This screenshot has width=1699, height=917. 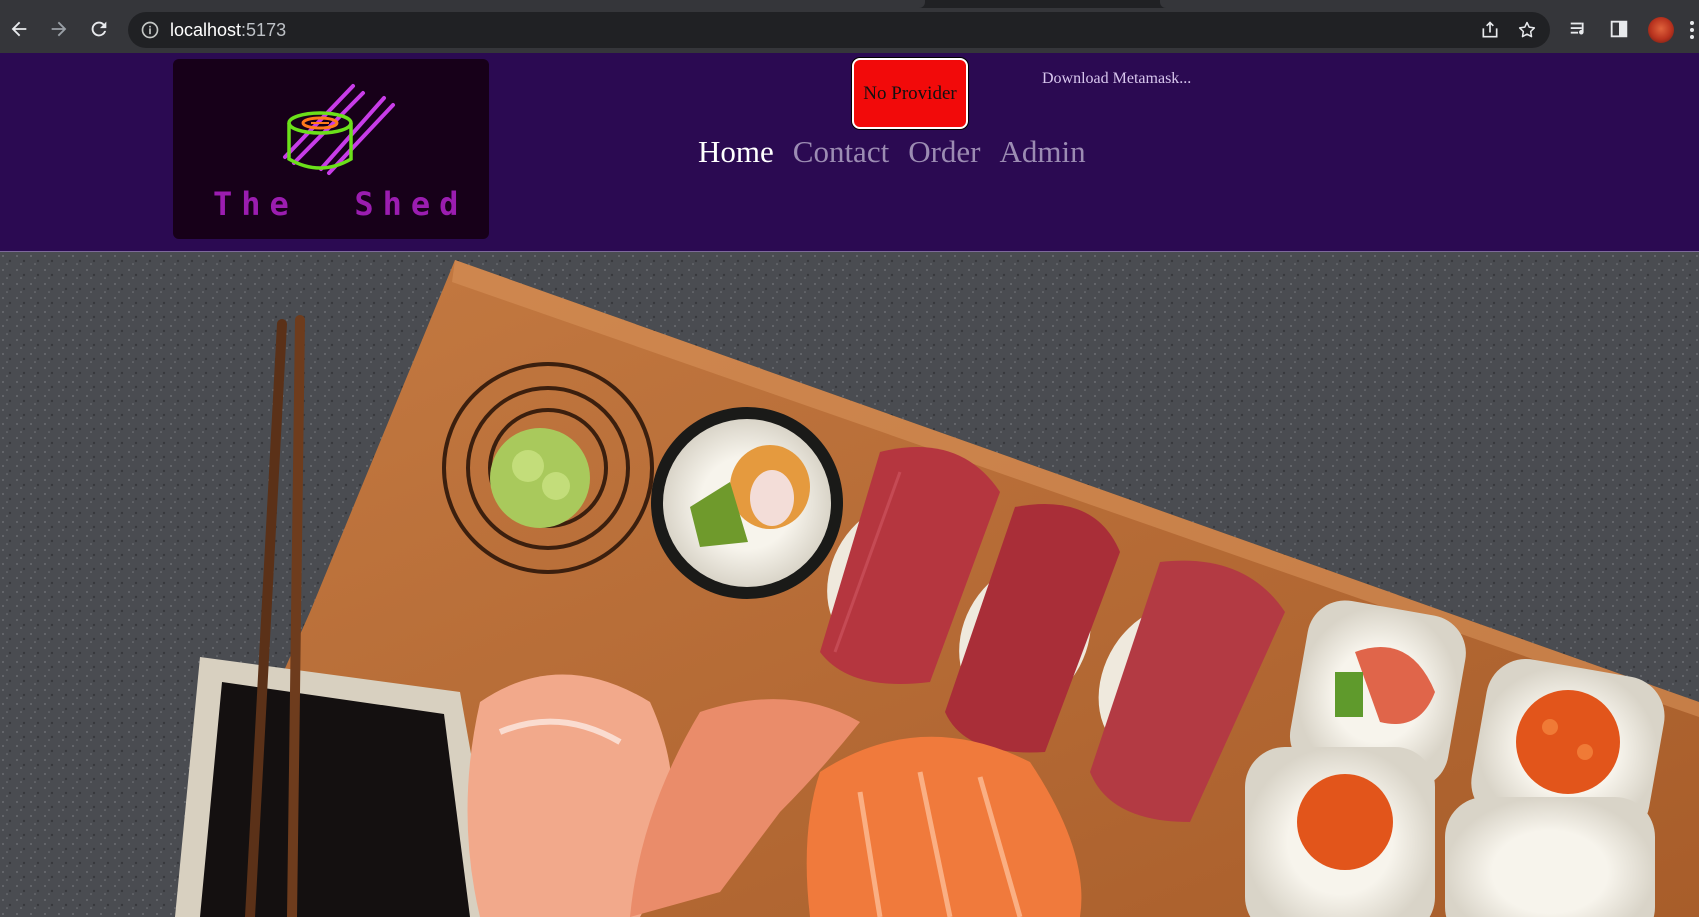 What do you see at coordinates (99, 29) in the screenshot?
I see `reload-icon` at bounding box center [99, 29].